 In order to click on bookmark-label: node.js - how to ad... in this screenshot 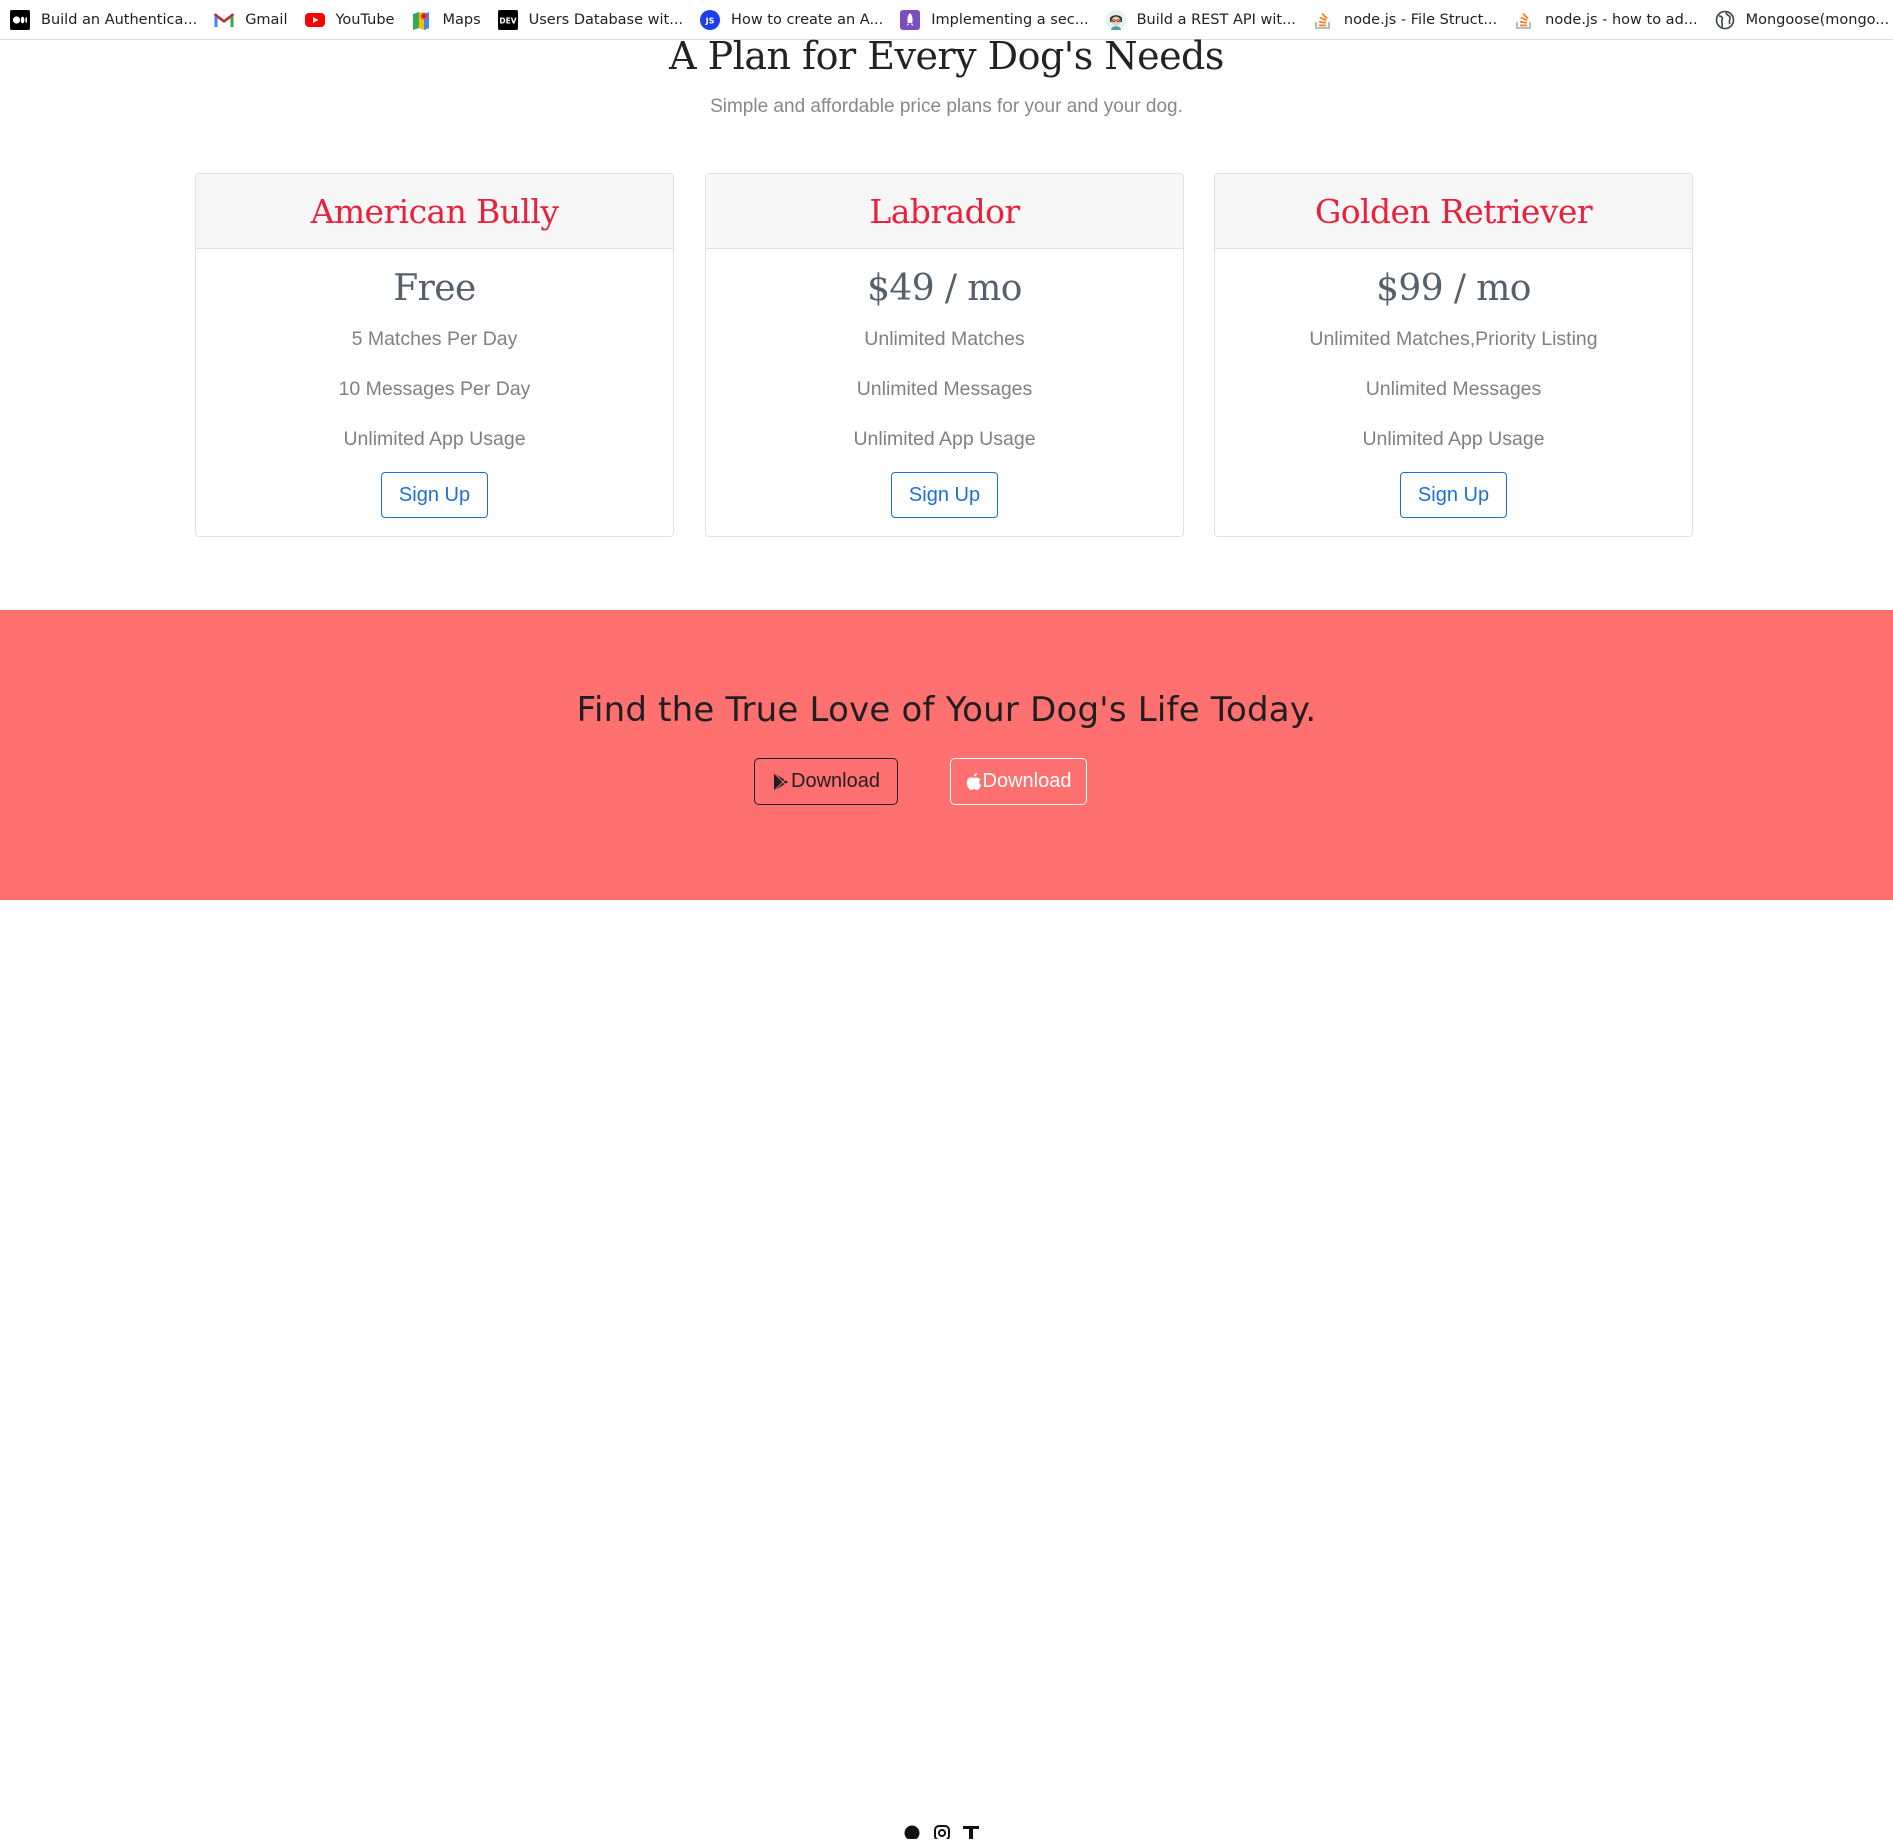, I will do `click(1621, 19)`.